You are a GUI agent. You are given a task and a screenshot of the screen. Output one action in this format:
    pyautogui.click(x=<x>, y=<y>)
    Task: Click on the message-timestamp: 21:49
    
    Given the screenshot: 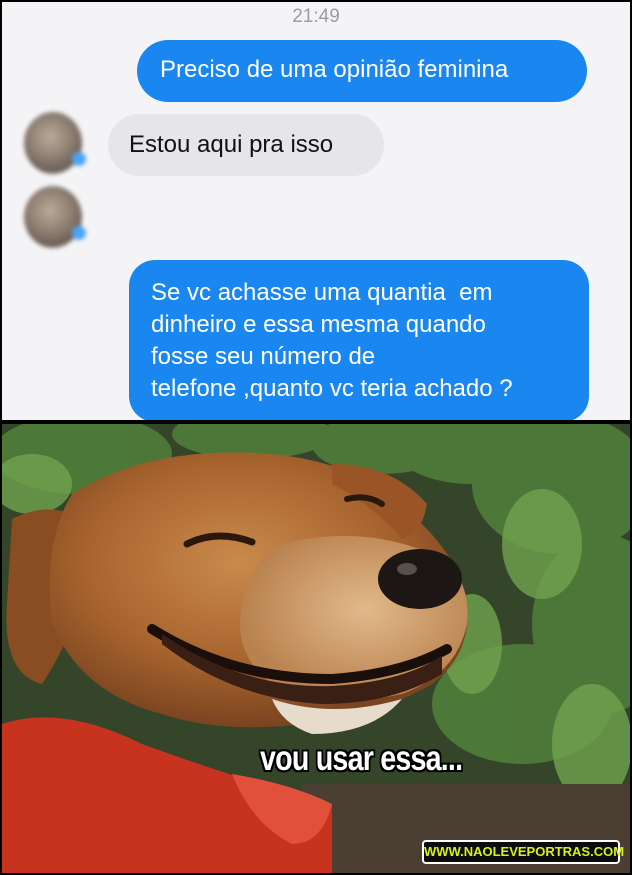 What is the action you would take?
    pyautogui.click(x=316, y=16)
    